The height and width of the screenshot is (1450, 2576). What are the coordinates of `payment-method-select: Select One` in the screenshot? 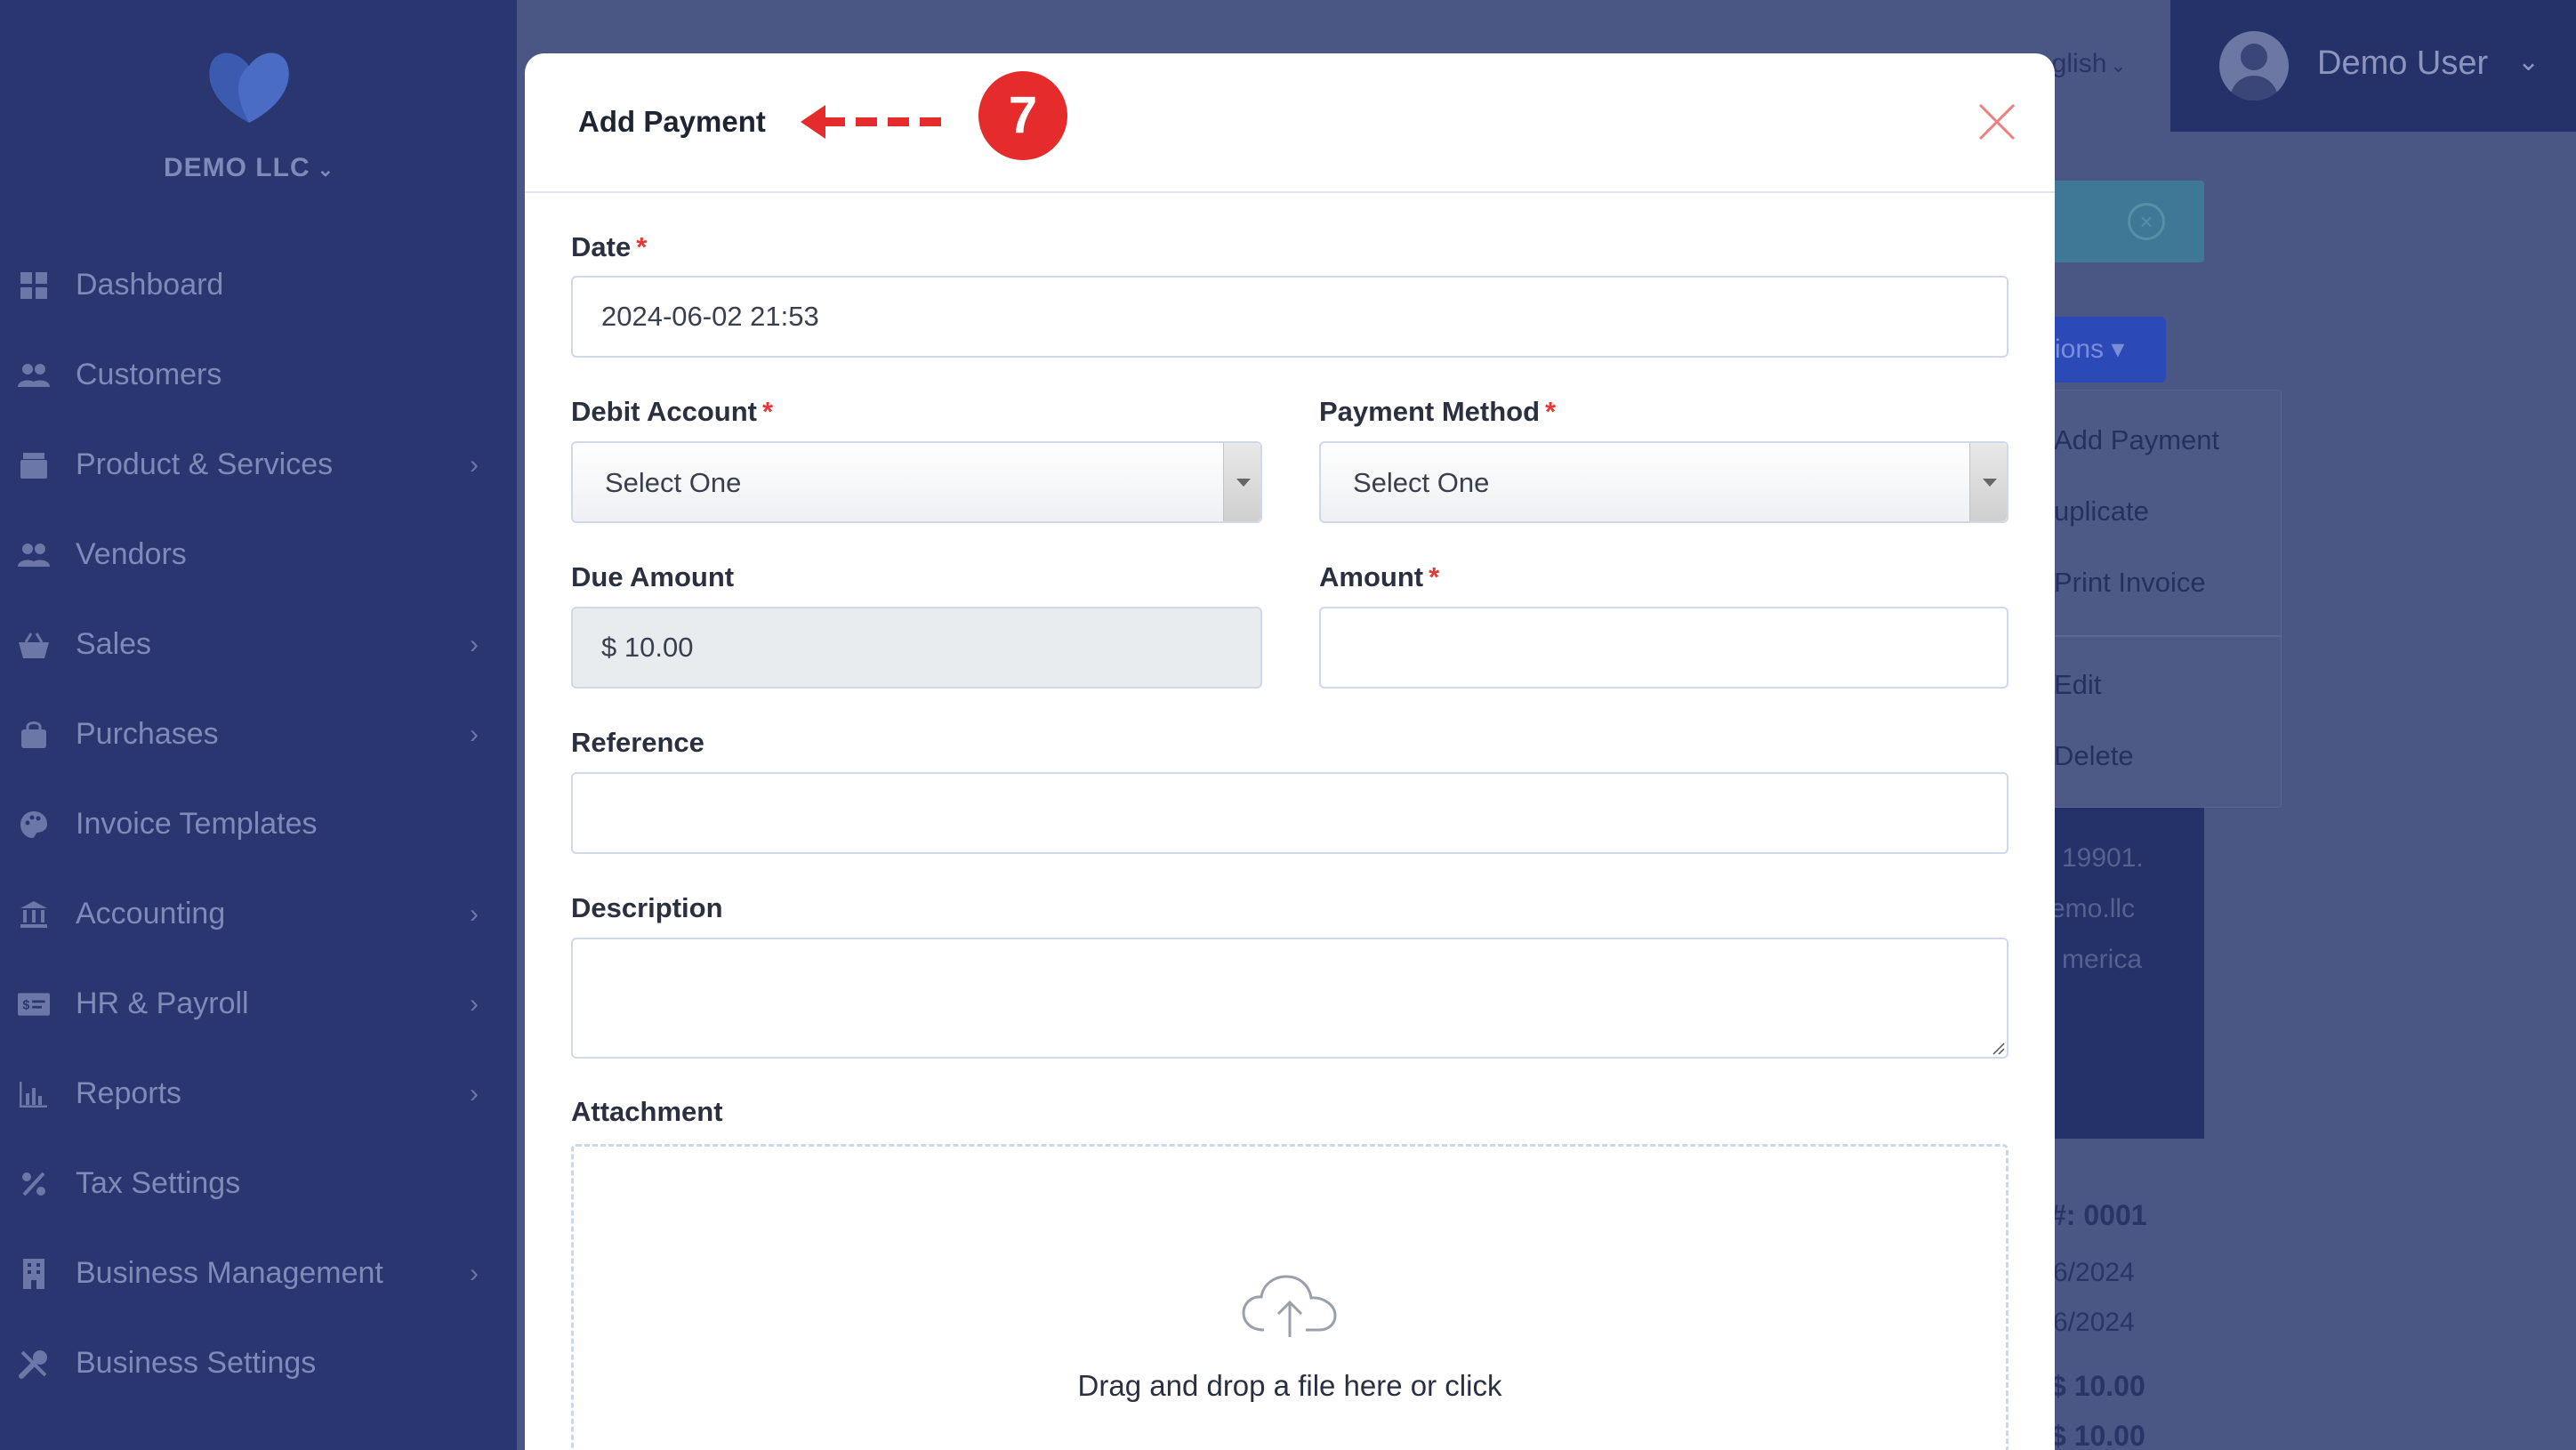 It's located at (1663, 482).